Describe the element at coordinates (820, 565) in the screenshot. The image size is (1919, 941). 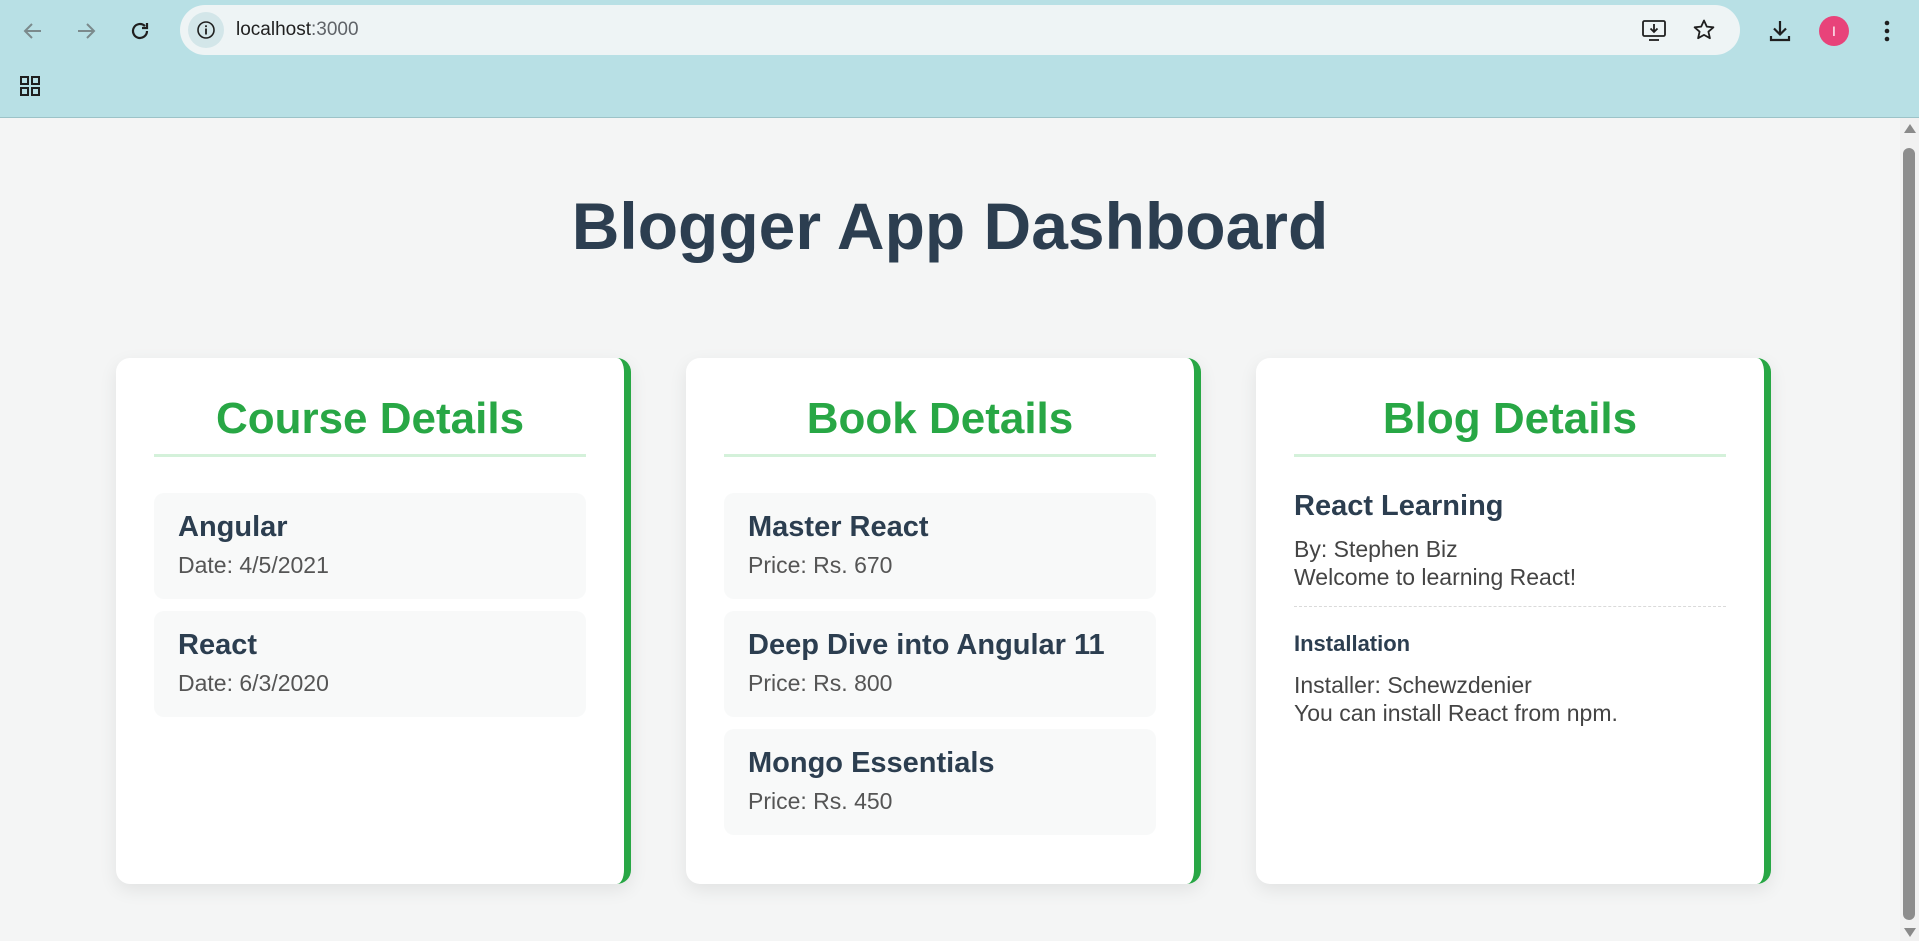
I see `book-price: Price: Rs. 670` at that location.